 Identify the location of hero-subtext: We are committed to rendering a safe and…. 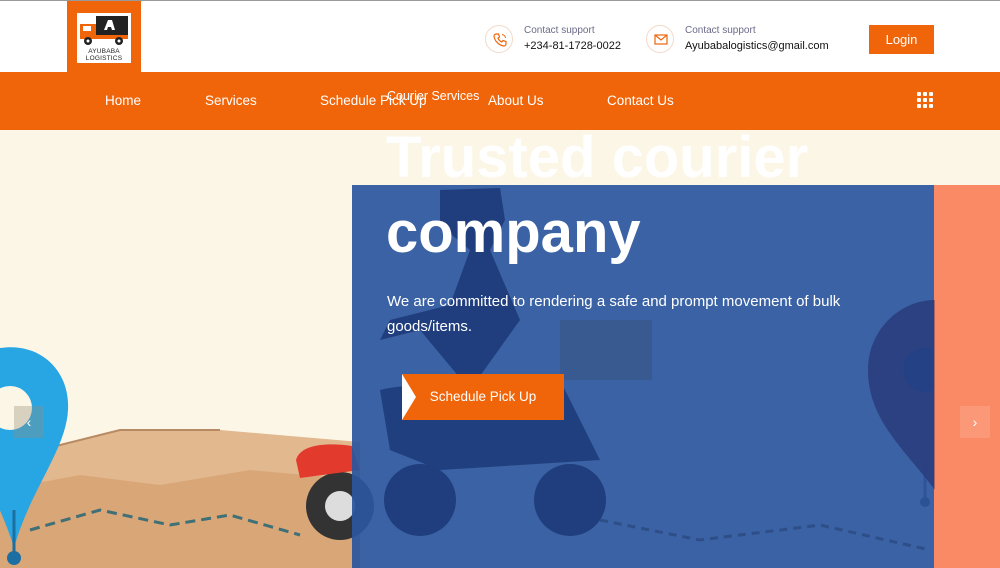
(614, 314).